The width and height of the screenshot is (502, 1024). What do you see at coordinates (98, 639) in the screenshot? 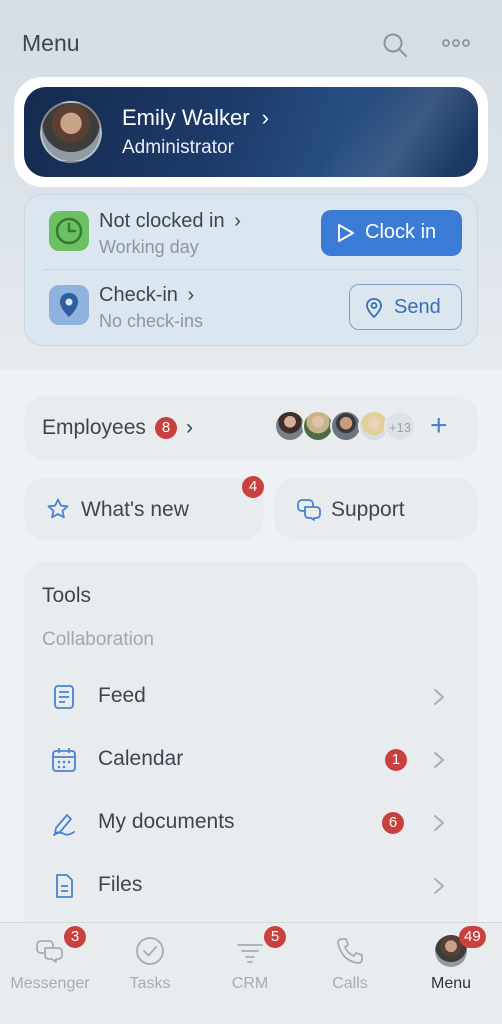
I see `collaboration-section-title: Collaboration` at bounding box center [98, 639].